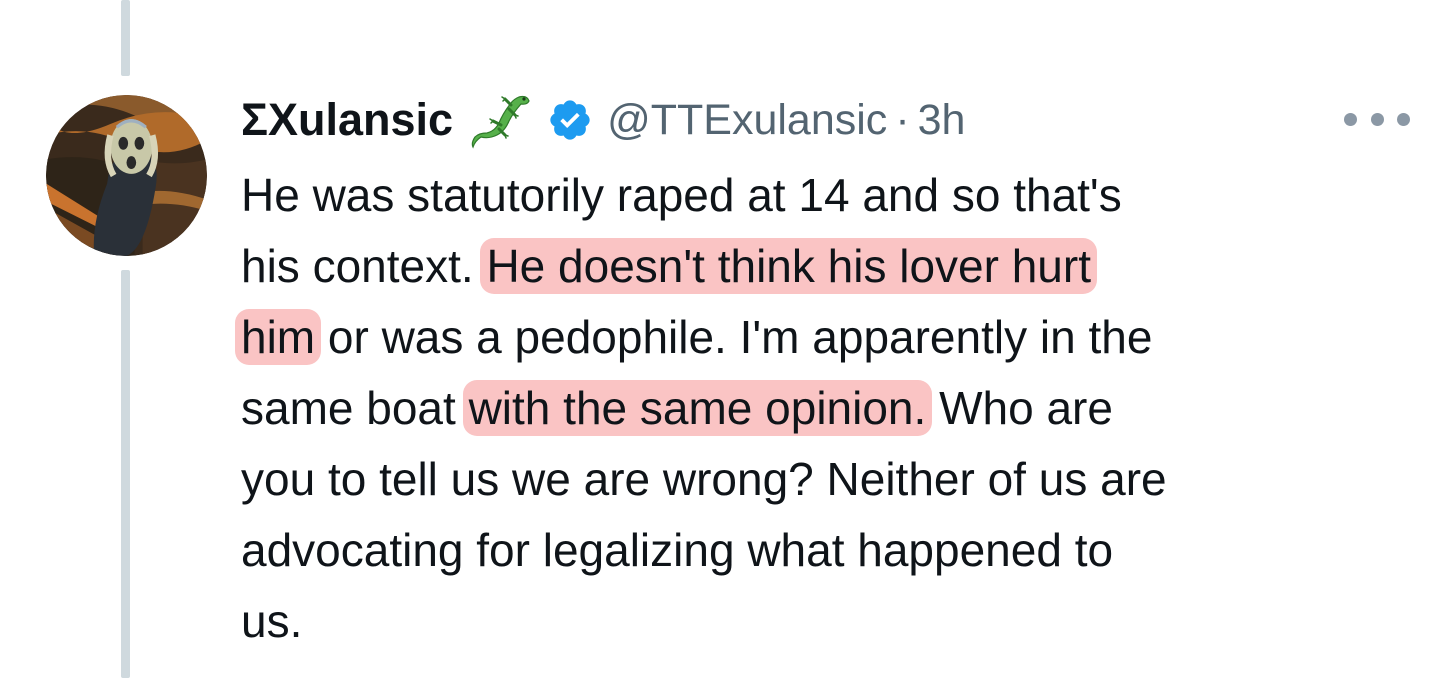 Image resolution: width=1456 pixels, height=678 pixels. I want to click on author-display-name: ΣΧulansic, so click(347, 120).